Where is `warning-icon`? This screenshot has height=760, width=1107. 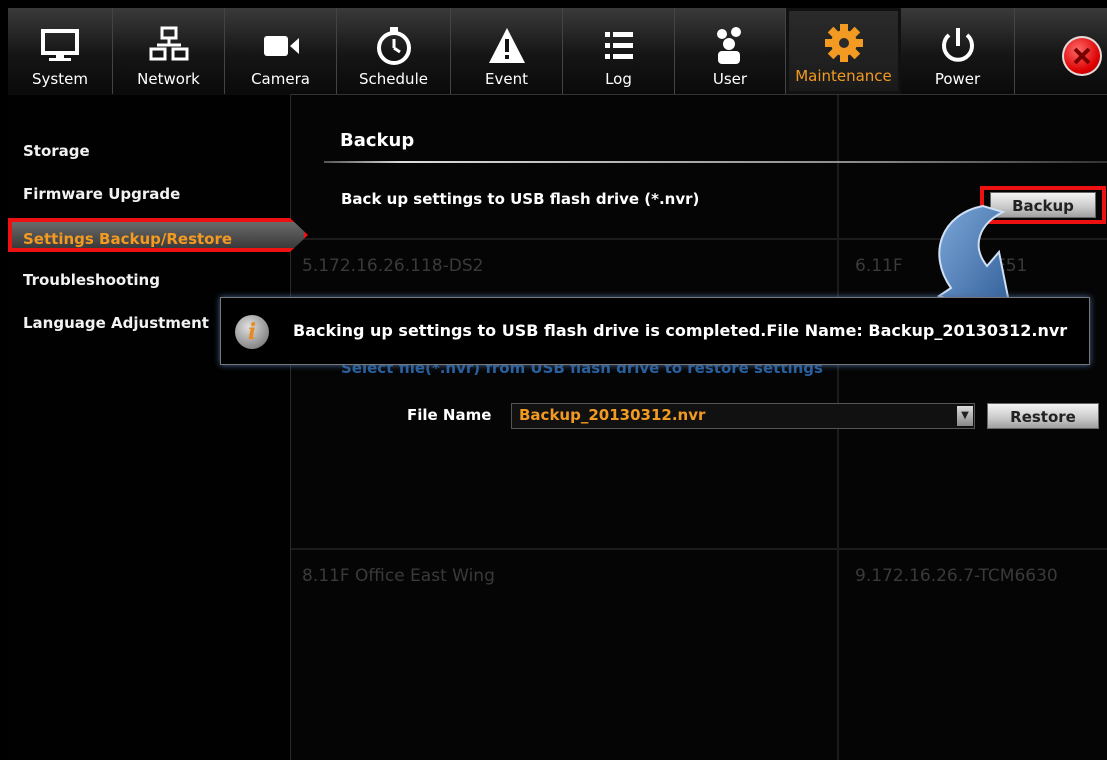
warning-icon is located at coordinates (506, 45).